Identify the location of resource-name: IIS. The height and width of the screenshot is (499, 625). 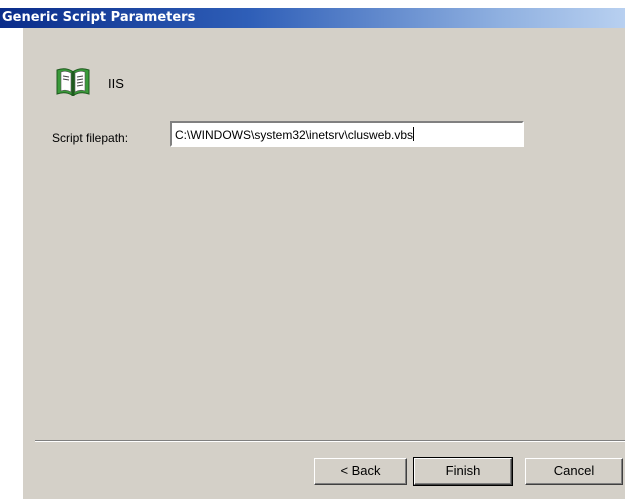
(116, 83).